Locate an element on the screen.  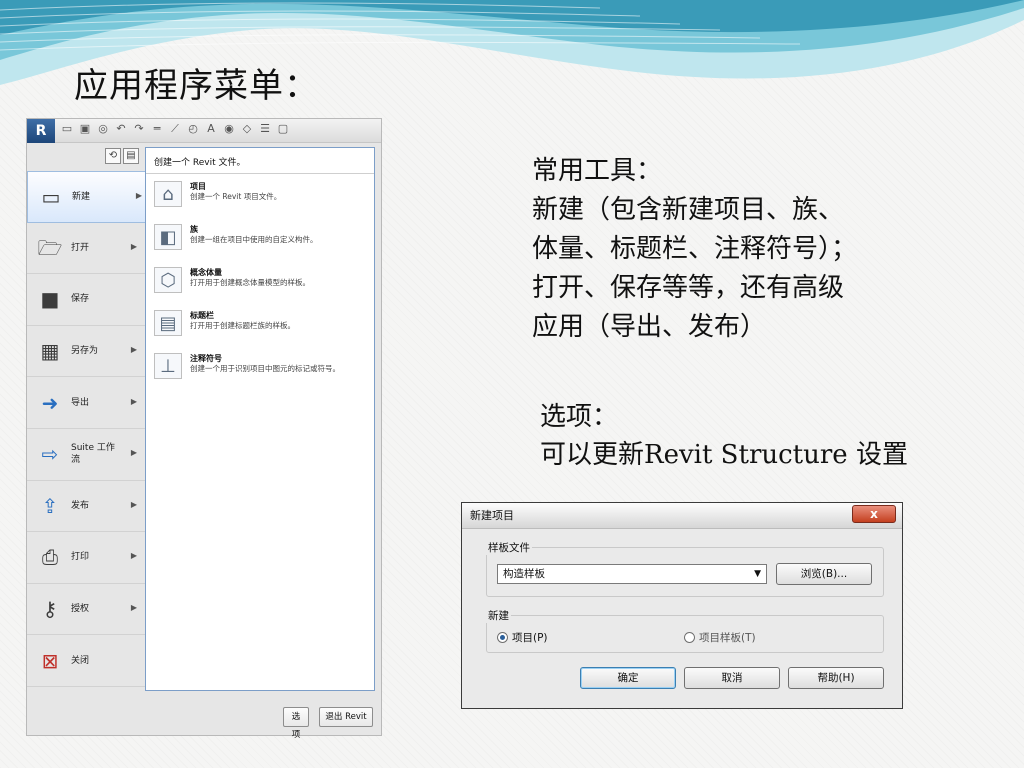
save-icon: ■ is located at coordinates (50, 299).